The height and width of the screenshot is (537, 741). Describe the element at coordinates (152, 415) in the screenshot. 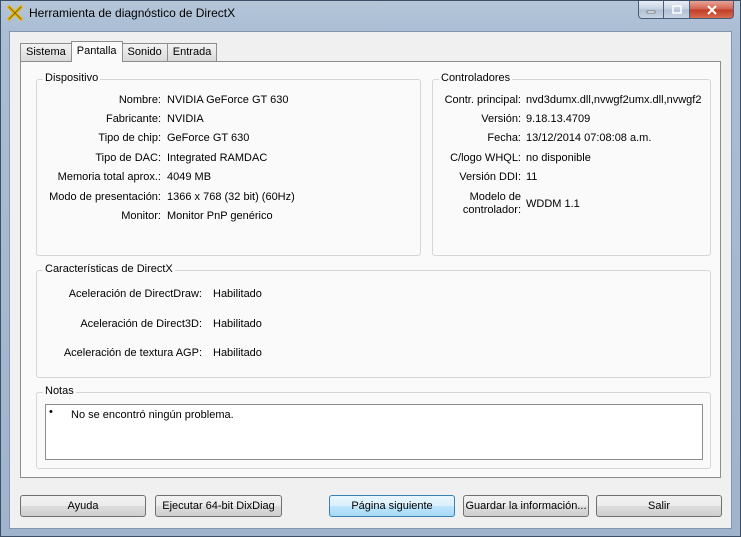

I see `note-item: No se encontró ningún problema.` at that location.